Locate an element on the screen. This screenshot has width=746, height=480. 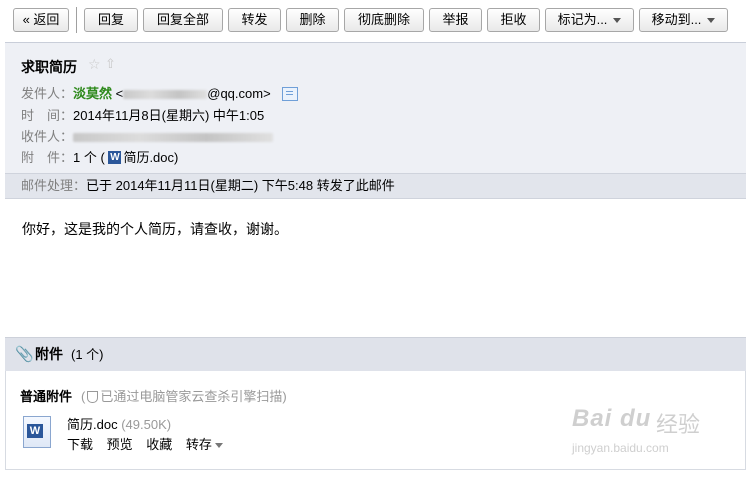
reject-button: 拒收 is located at coordinates (513, 20).